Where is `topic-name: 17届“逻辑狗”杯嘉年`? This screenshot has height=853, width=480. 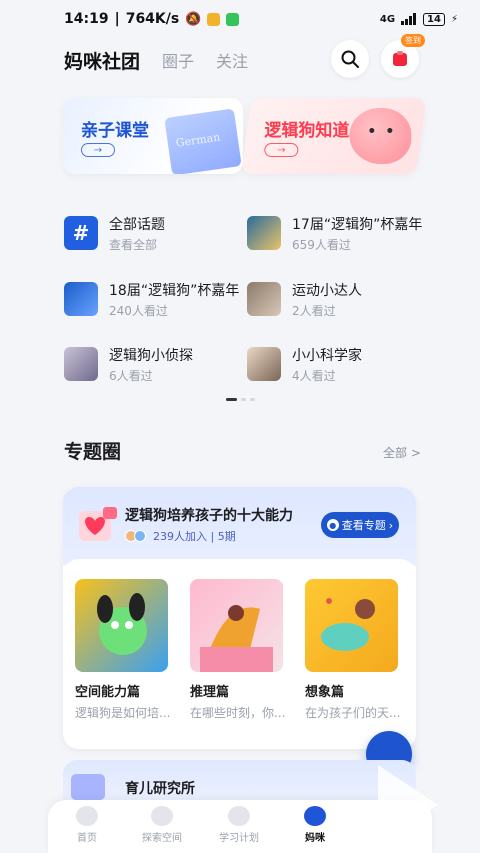
topic-name: 17届“逻辑狗”杯嘉年 is located at coordinates (357, 225).